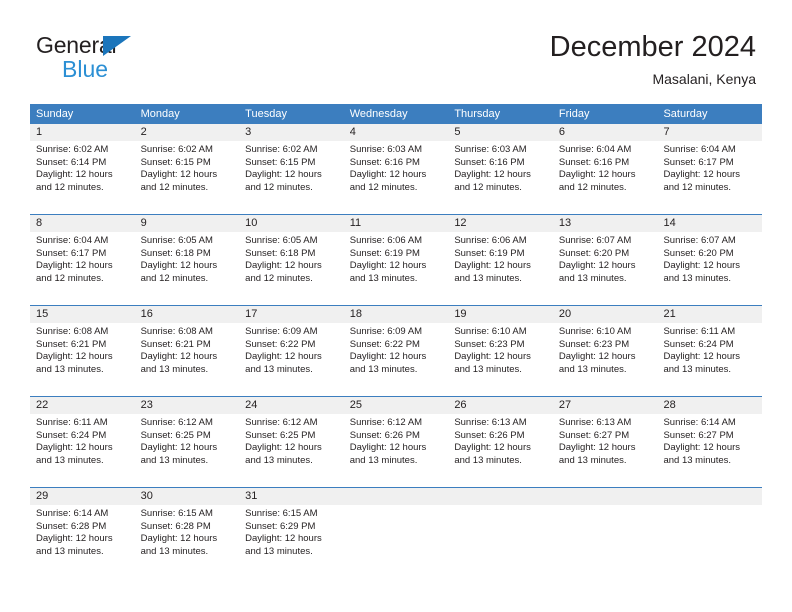 Image resolution: width=792 pixels, height=612 pixels. I want to click on sunrise-text: Sunrise: 6:10 AM, so click(490, 331).